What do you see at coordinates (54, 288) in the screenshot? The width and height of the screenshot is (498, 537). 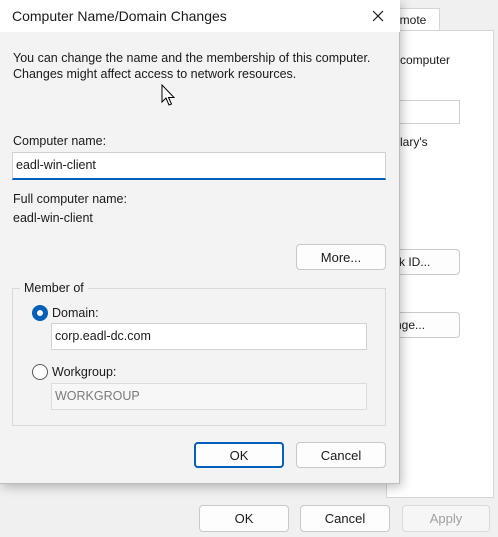 I see `member-of-label: Member of` at bounding box center [54, 288].